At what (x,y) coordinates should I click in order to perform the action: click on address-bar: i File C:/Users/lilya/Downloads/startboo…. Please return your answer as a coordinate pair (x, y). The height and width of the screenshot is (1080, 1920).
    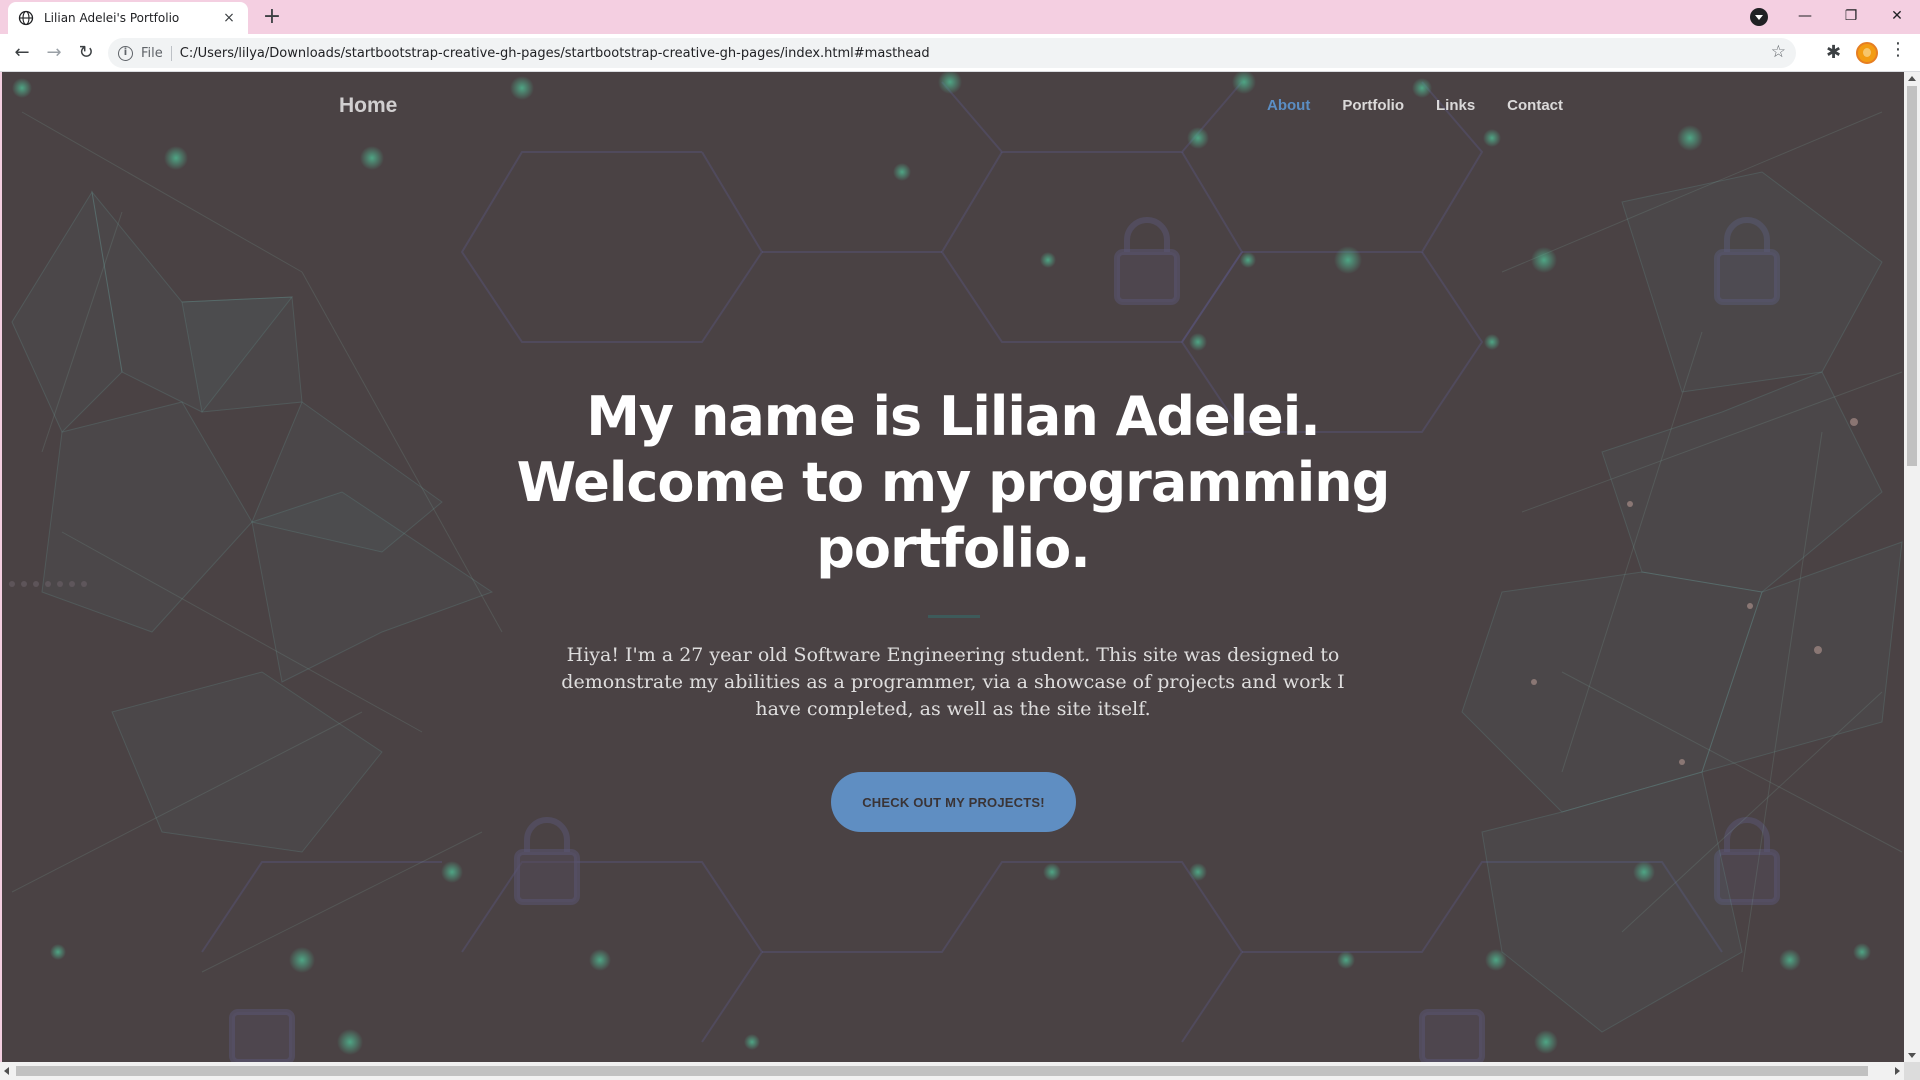
    Looking at the image, I should click on (952, 53).